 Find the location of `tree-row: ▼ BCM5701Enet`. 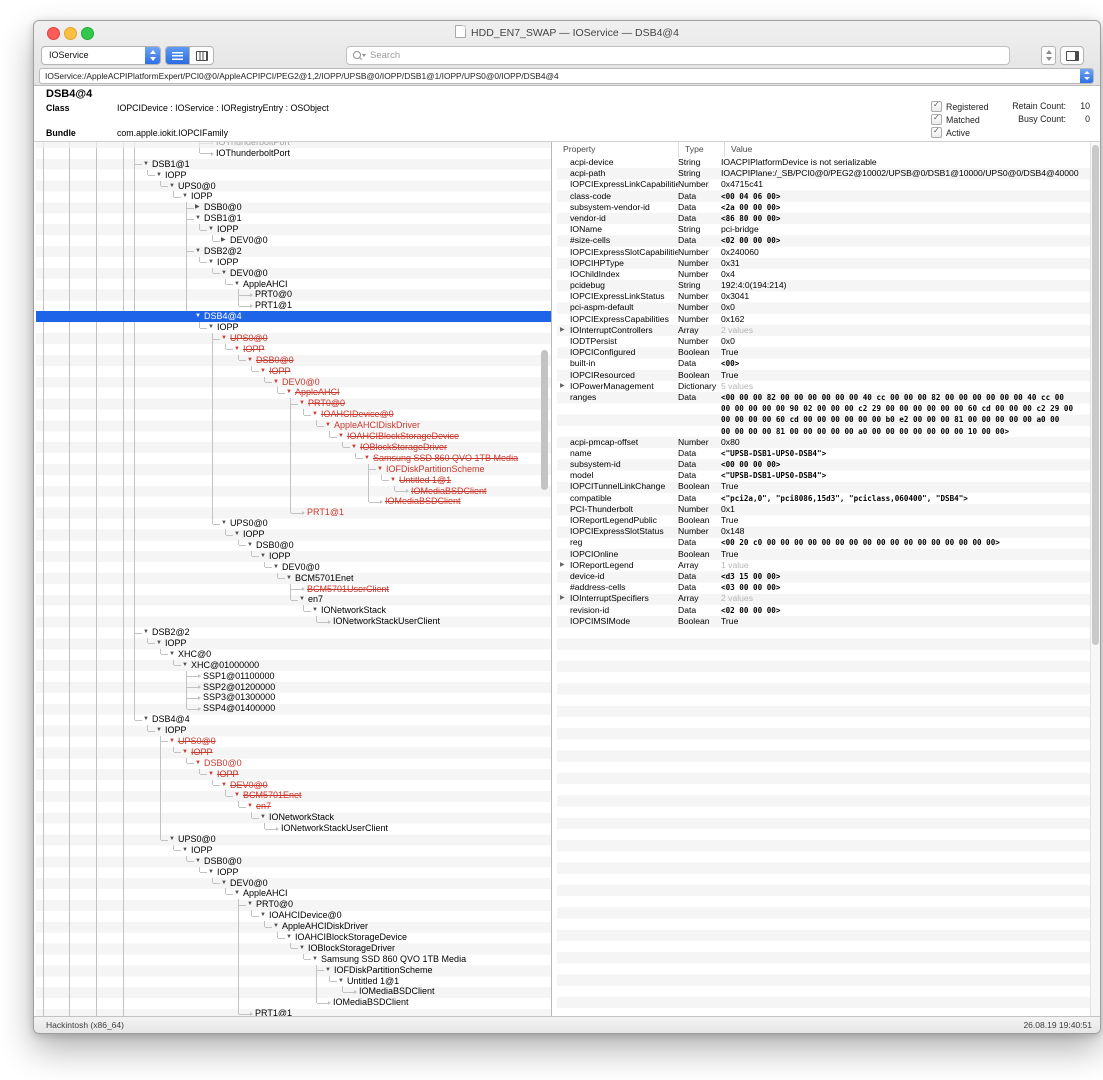

tree-row: ▼ BCM5701Enet is located at coordinates (293, 578).